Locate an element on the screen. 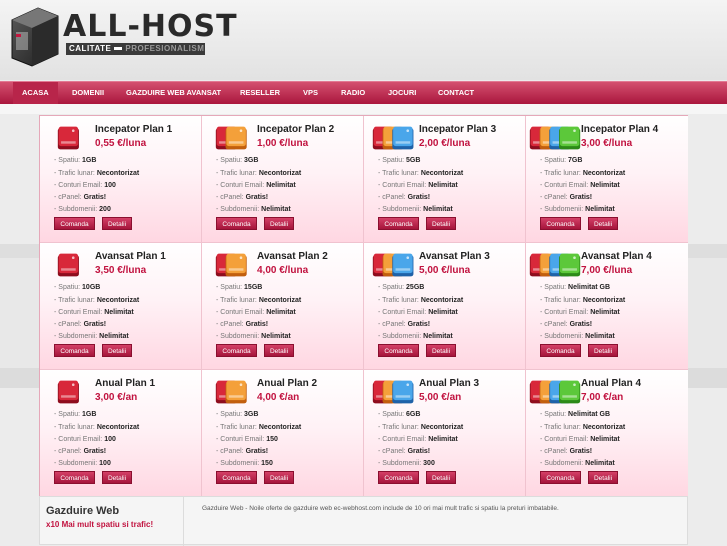 Image resolution: width=727 pixels, height=546 pixels. plan-name: Avansat Plan 1 is located at coordinates (130, 256).